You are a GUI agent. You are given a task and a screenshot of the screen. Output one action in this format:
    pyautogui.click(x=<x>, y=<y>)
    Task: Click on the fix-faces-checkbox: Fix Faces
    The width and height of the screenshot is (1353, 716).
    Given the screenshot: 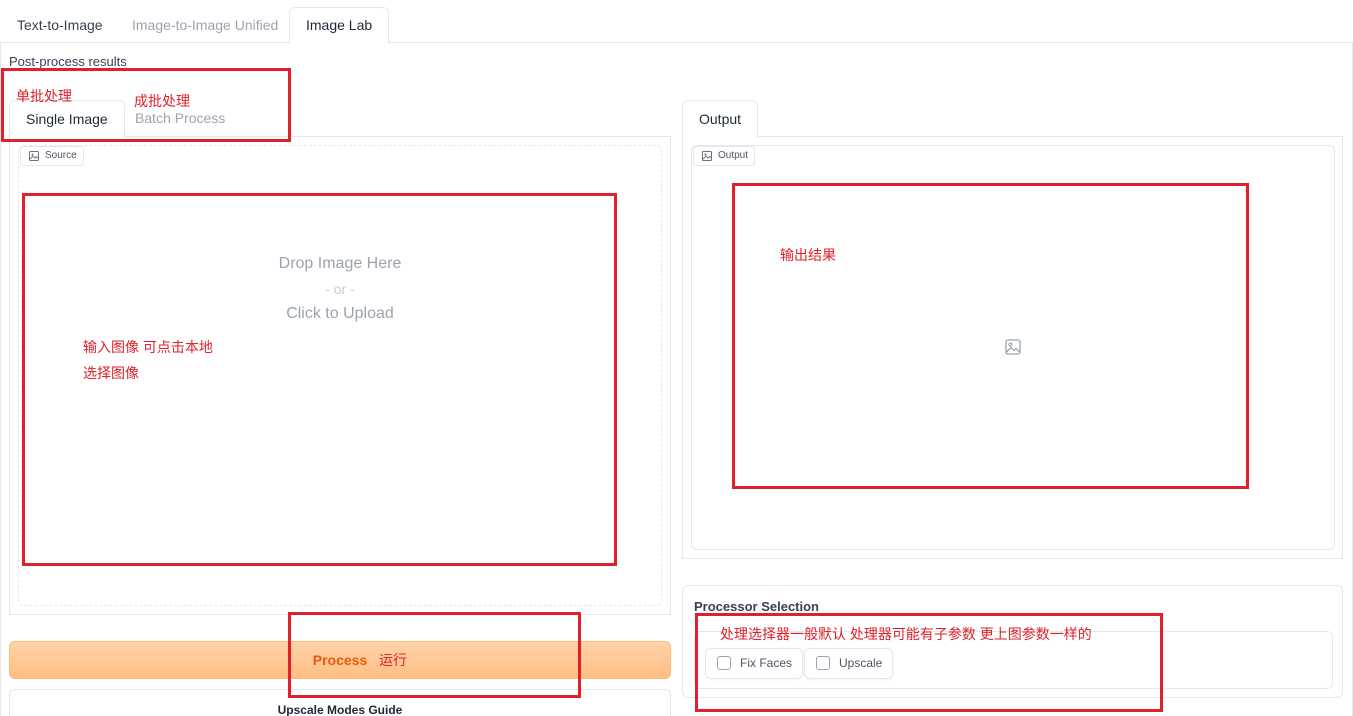 What is the action you would take?
    pyautogui.click(x=754, y=663)
    